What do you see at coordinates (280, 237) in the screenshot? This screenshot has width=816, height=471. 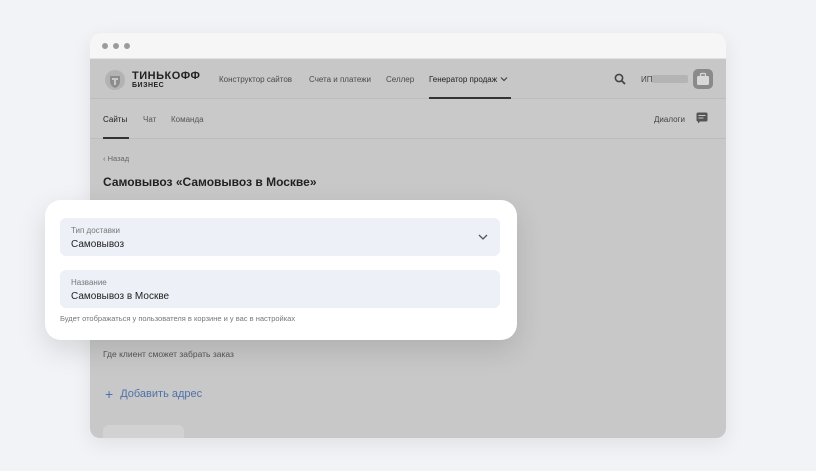 I see `delivery-type-select: Тип доставки Самовывоз` at bounding box center [280, 237].